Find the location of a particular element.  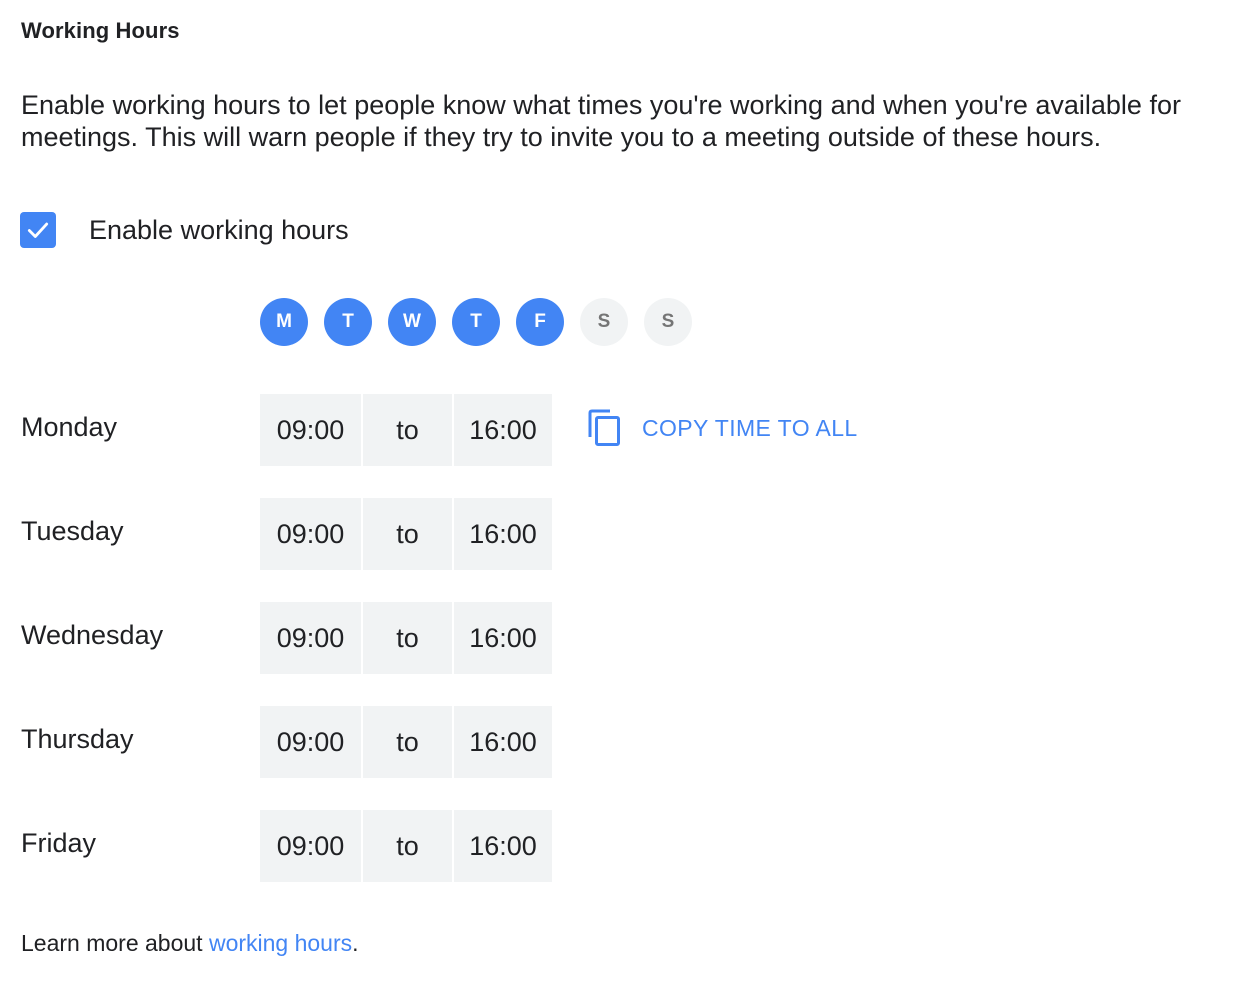

schedule-row-thursday: Thursday 09:00 to 16:00 is located at coordinates (629, 742).